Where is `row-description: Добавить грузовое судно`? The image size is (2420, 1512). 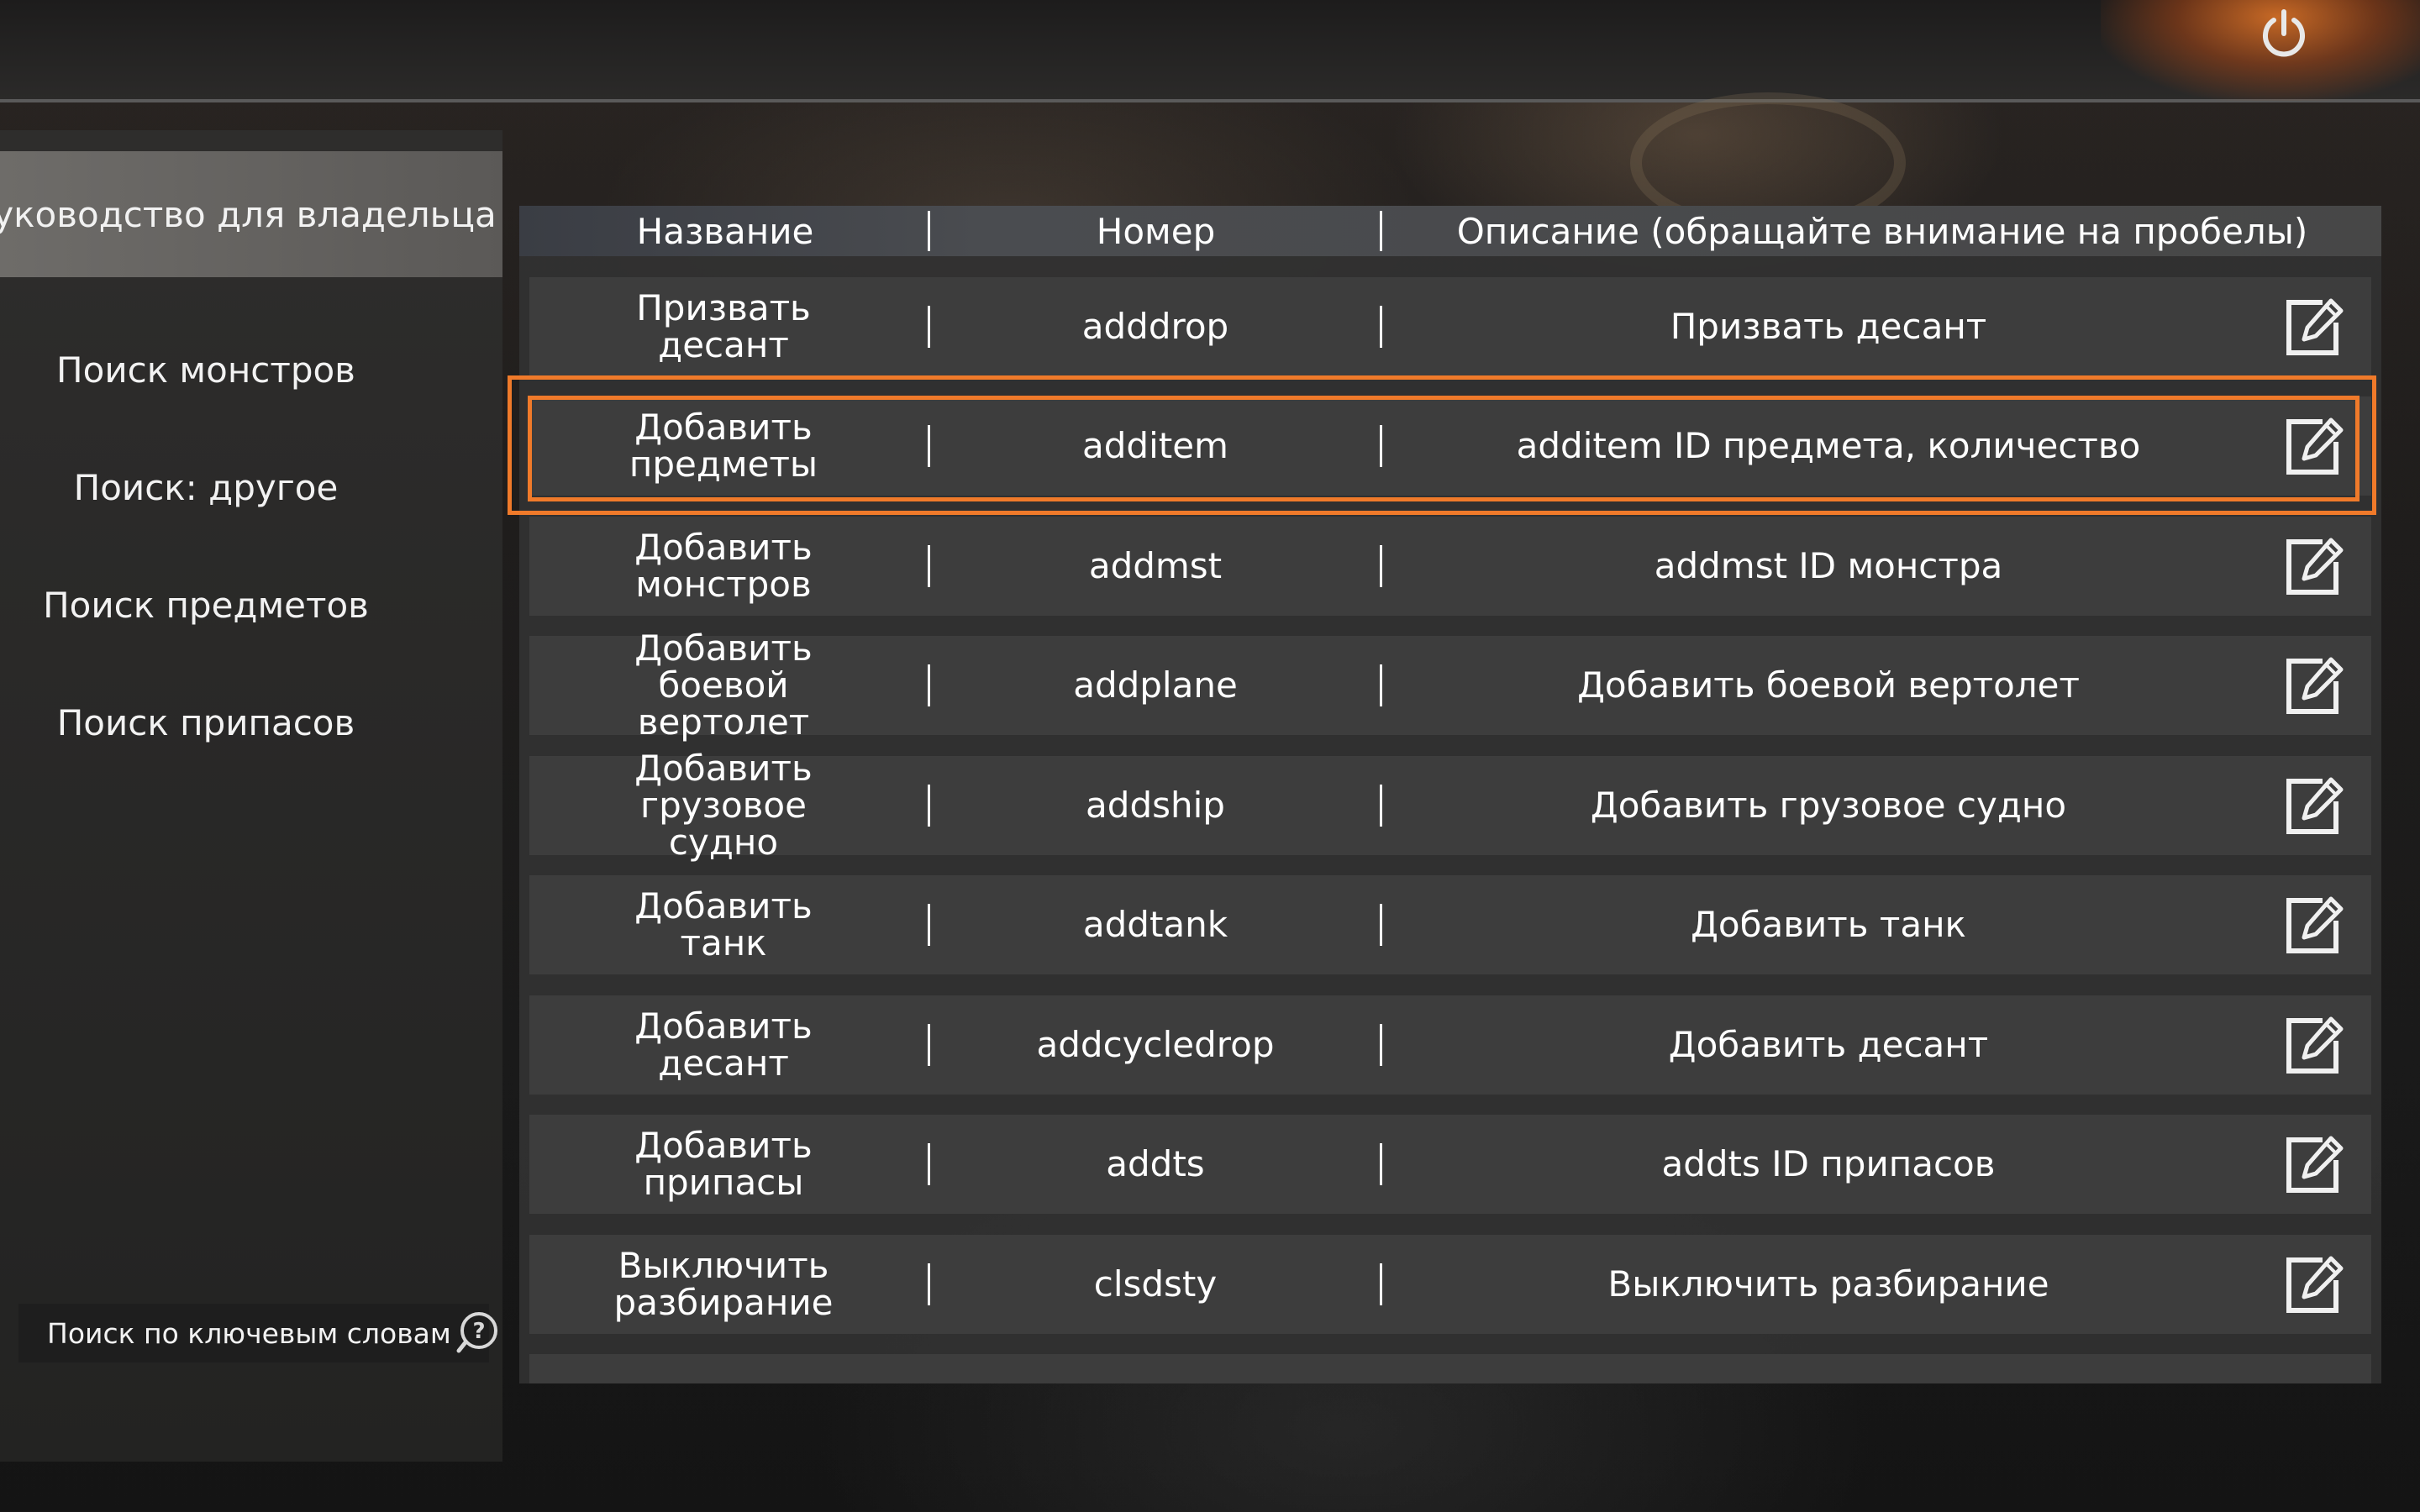
row-description: Добавить грузовое судно is located at coordinates (1828, 805).